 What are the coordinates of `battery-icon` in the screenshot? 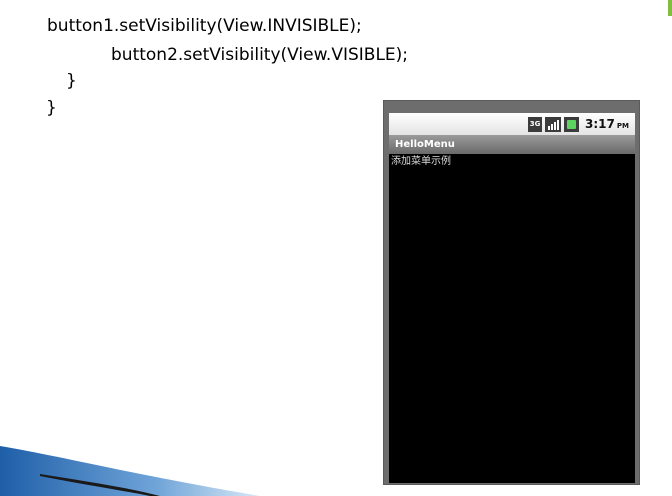 It's located at (572, 124).